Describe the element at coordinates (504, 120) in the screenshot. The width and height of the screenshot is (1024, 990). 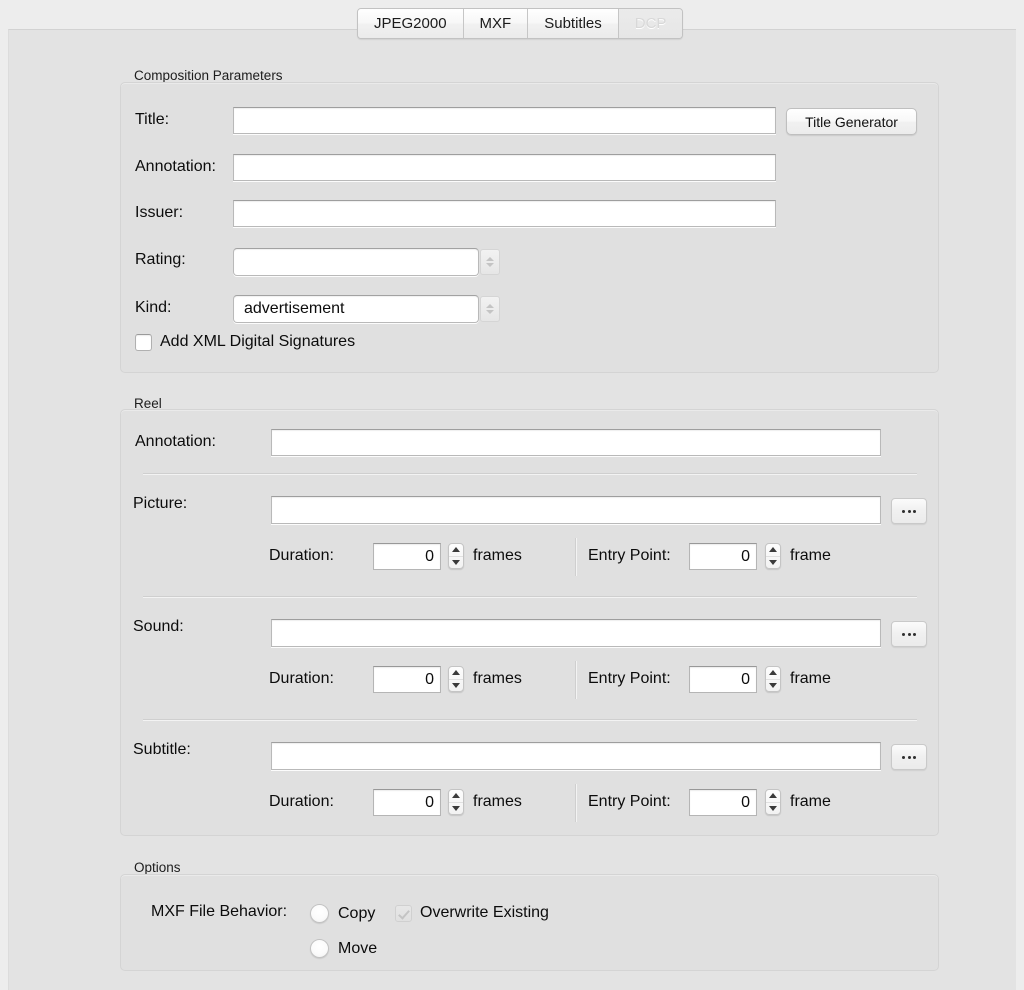
I see `title-input` at that location.